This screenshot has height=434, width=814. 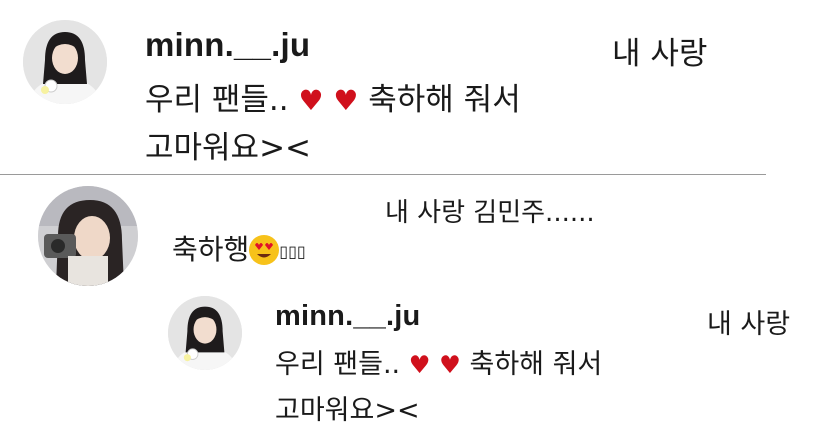 What do you see at coordinates (88, 236) in the screenshot?
I see `avatar-commenter` at bounding box center [88, 236].